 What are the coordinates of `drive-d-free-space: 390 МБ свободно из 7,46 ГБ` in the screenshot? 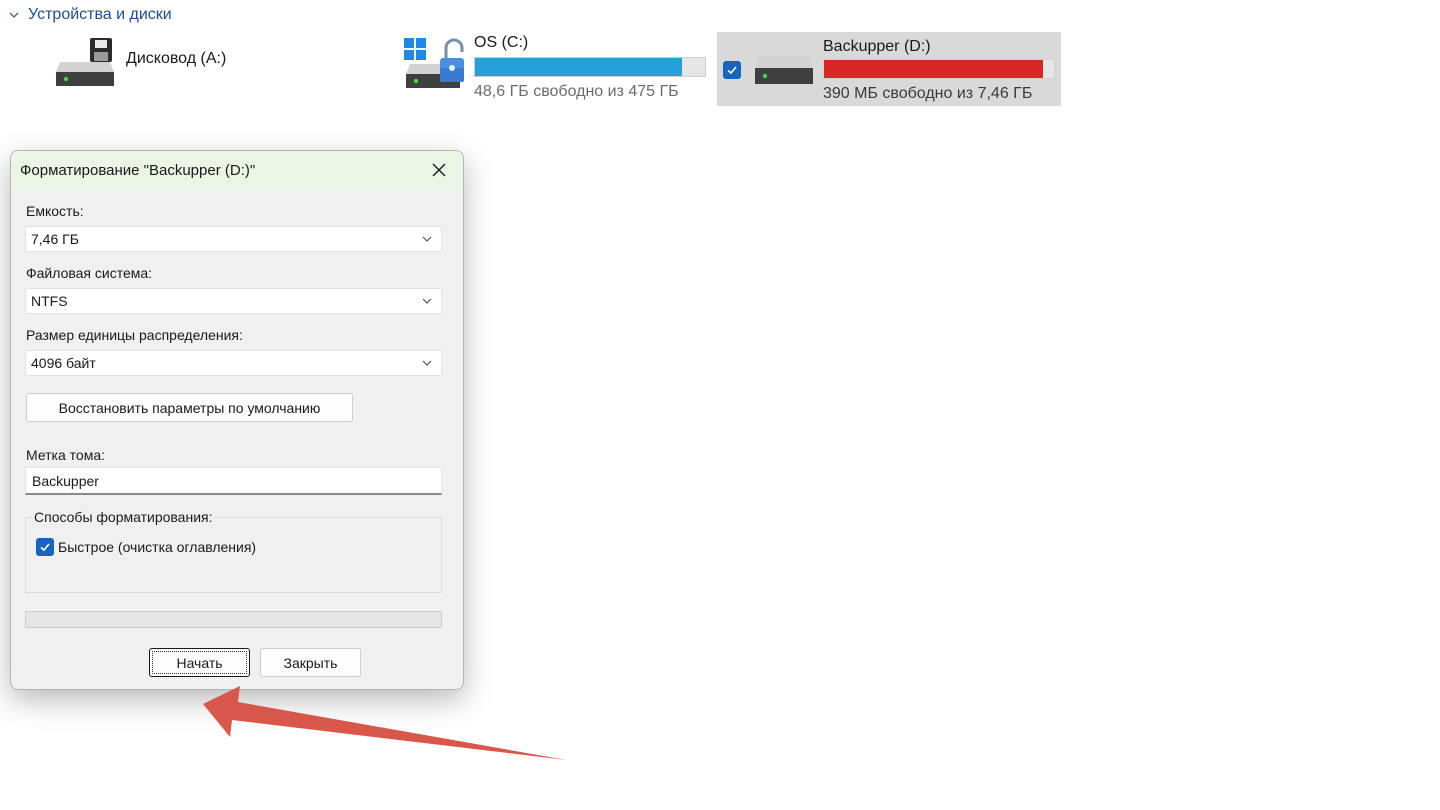 It's located at (928, 93).